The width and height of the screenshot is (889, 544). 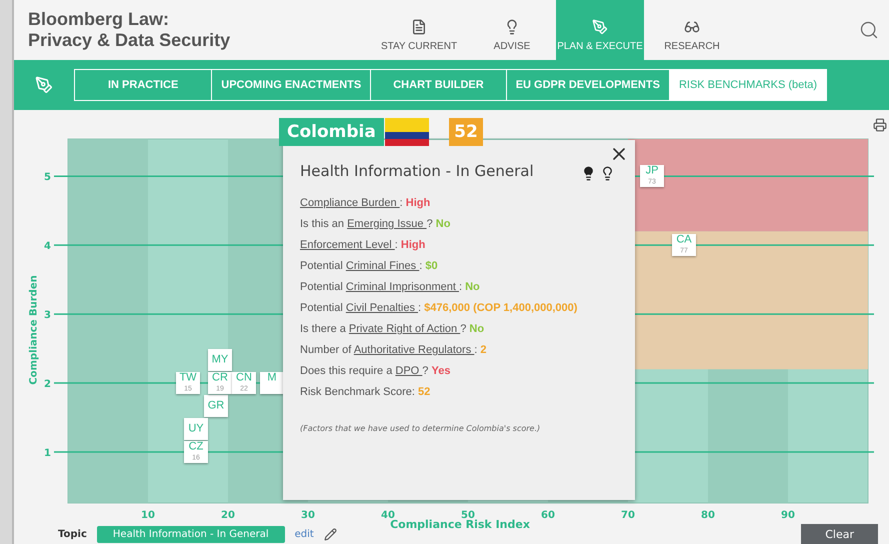 What do you see at coordinates (220, 378) in the screenshot?
I see `marker-label: CR` at bounding box center [220, 378].